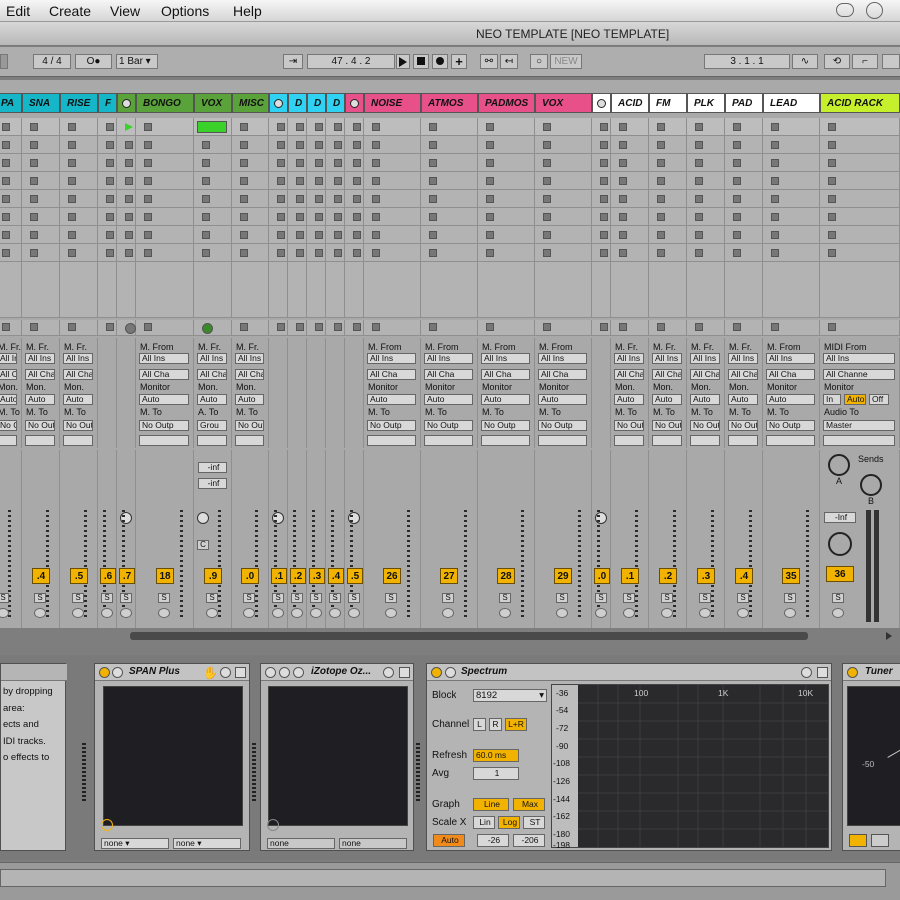 The width and height of the screenshot is (900, 900). Describe the element at coordinates (747, 61) in the screenshot. I see `loop-start: 3 . 1 . 1` at that location.